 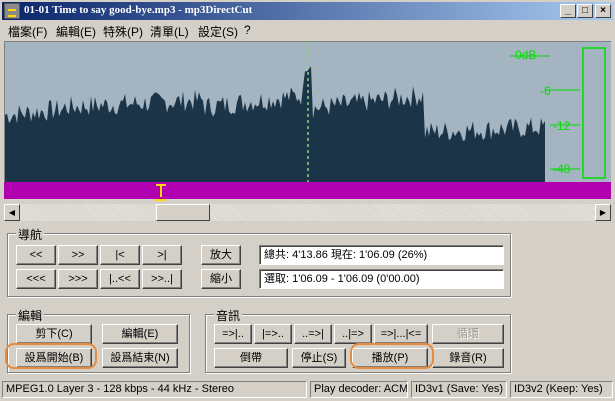 What do you see at coordinates (162, 255) in the screenshot?
I see `nav-go-end-button: >|` at bounding box center [162, 255].